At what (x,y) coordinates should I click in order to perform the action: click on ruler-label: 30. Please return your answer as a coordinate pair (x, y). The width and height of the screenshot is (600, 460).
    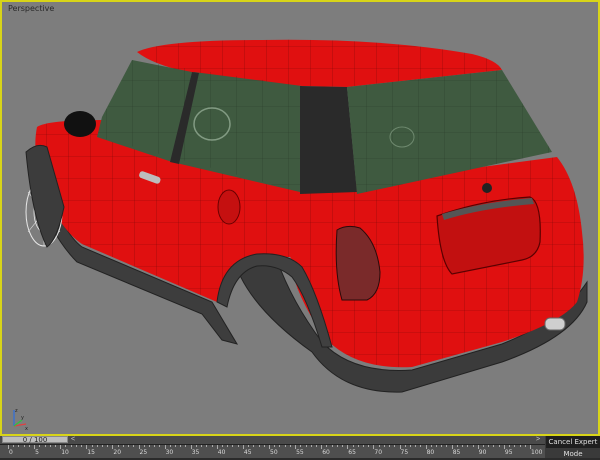
    Looking at the image, I should click on (169, 452).